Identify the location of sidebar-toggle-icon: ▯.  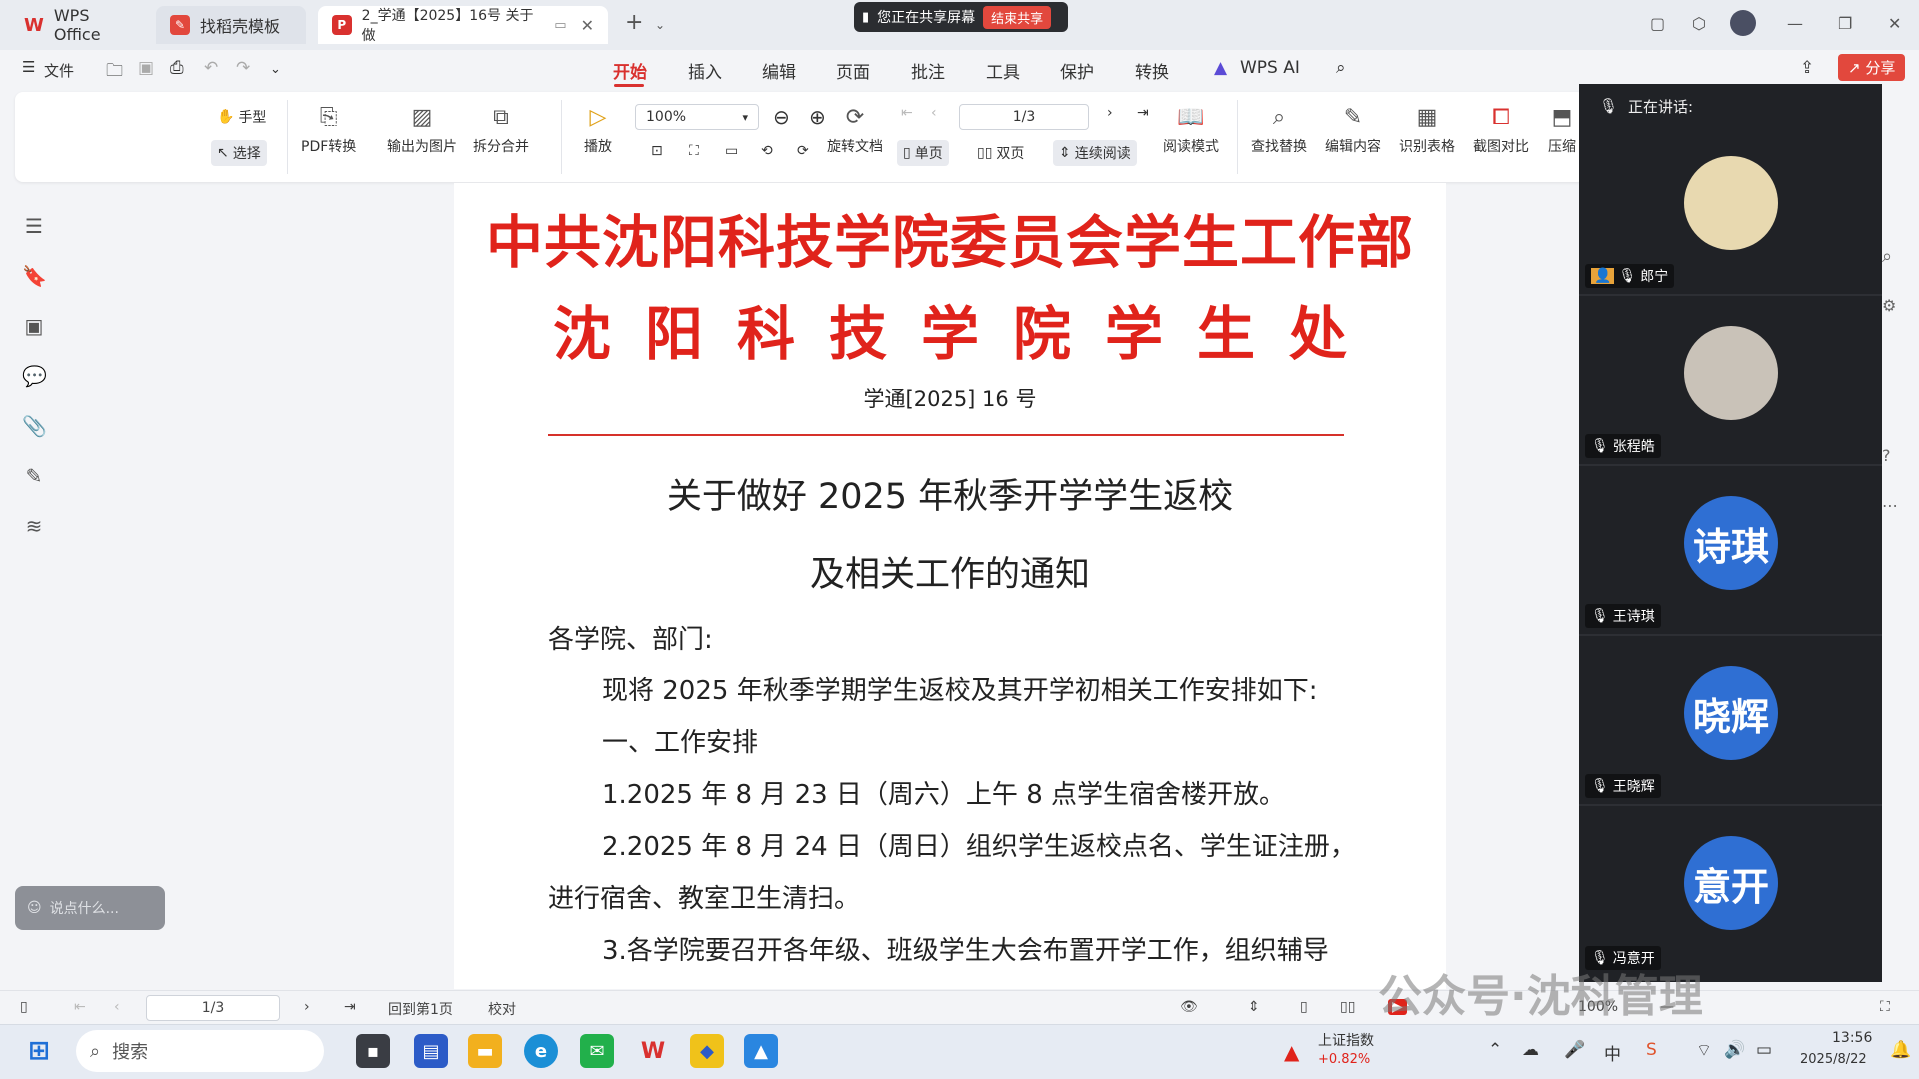
(24, 1007).